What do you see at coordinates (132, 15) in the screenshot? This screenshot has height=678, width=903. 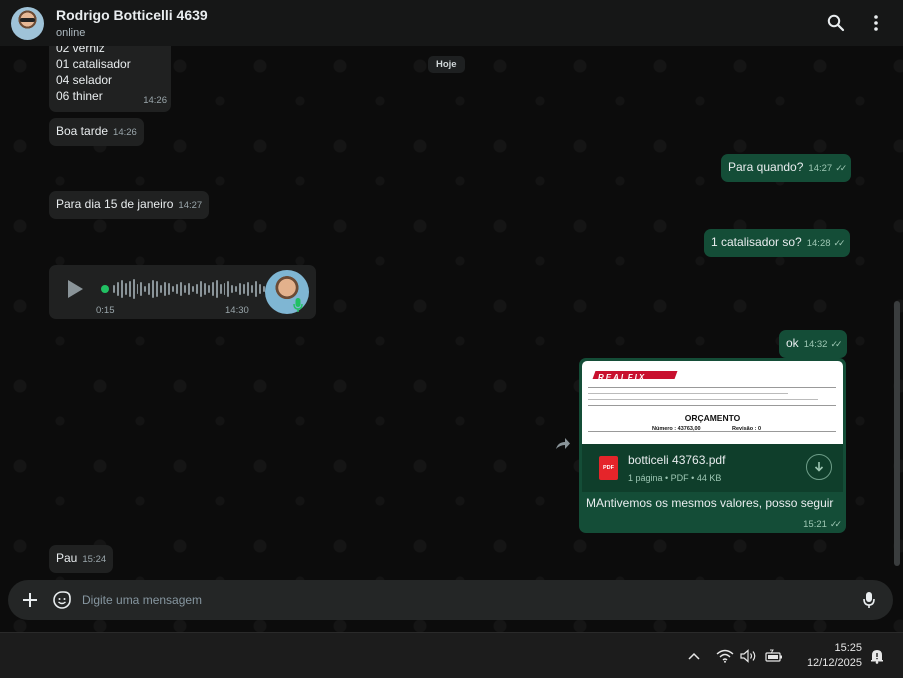 I see `contact-name: Rodrigo Botticelli 4639` at bounding box center [132, 15].